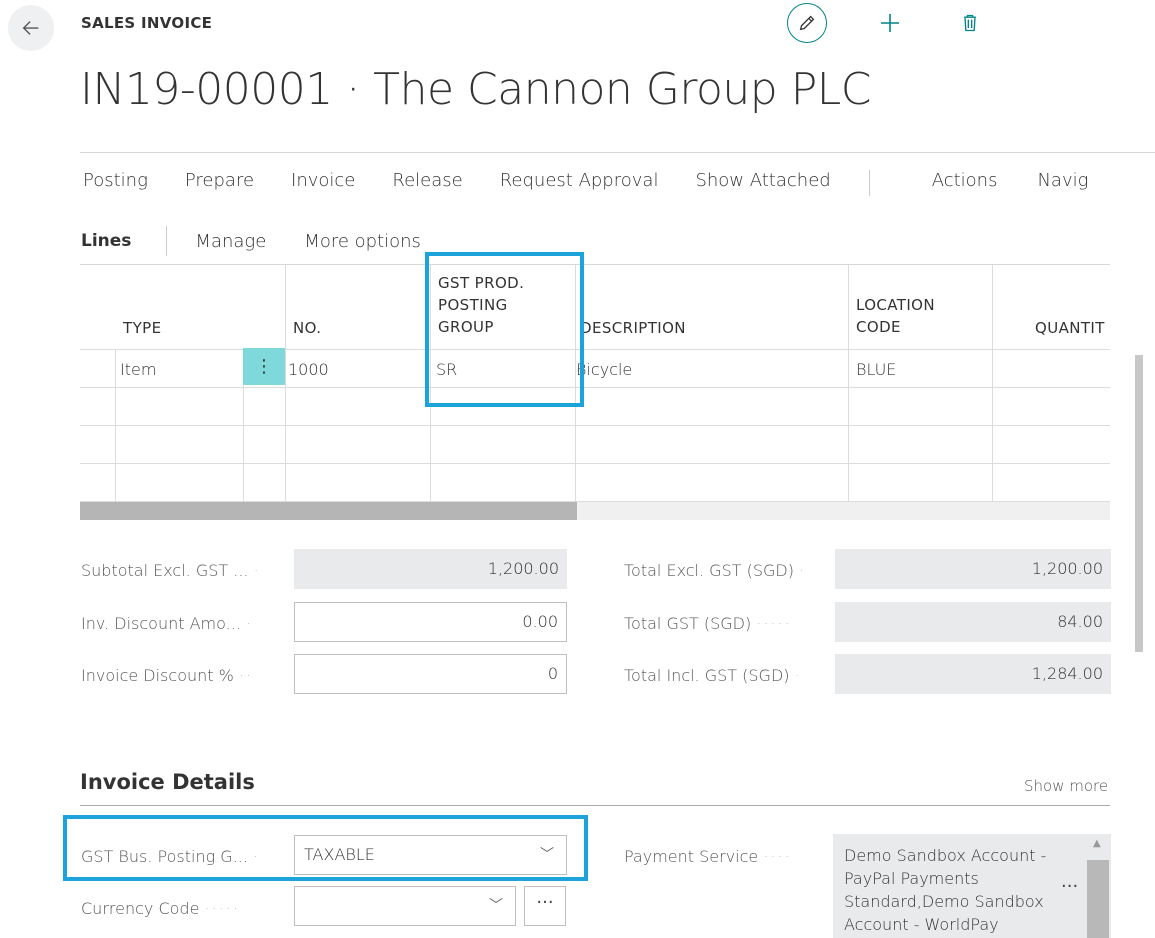 This screenshot has height=938, width=1155. What do you see at coordinates (307, 328) in the screenshot?
I see `column-header-no: NO.` at bounding box center [307, 328].